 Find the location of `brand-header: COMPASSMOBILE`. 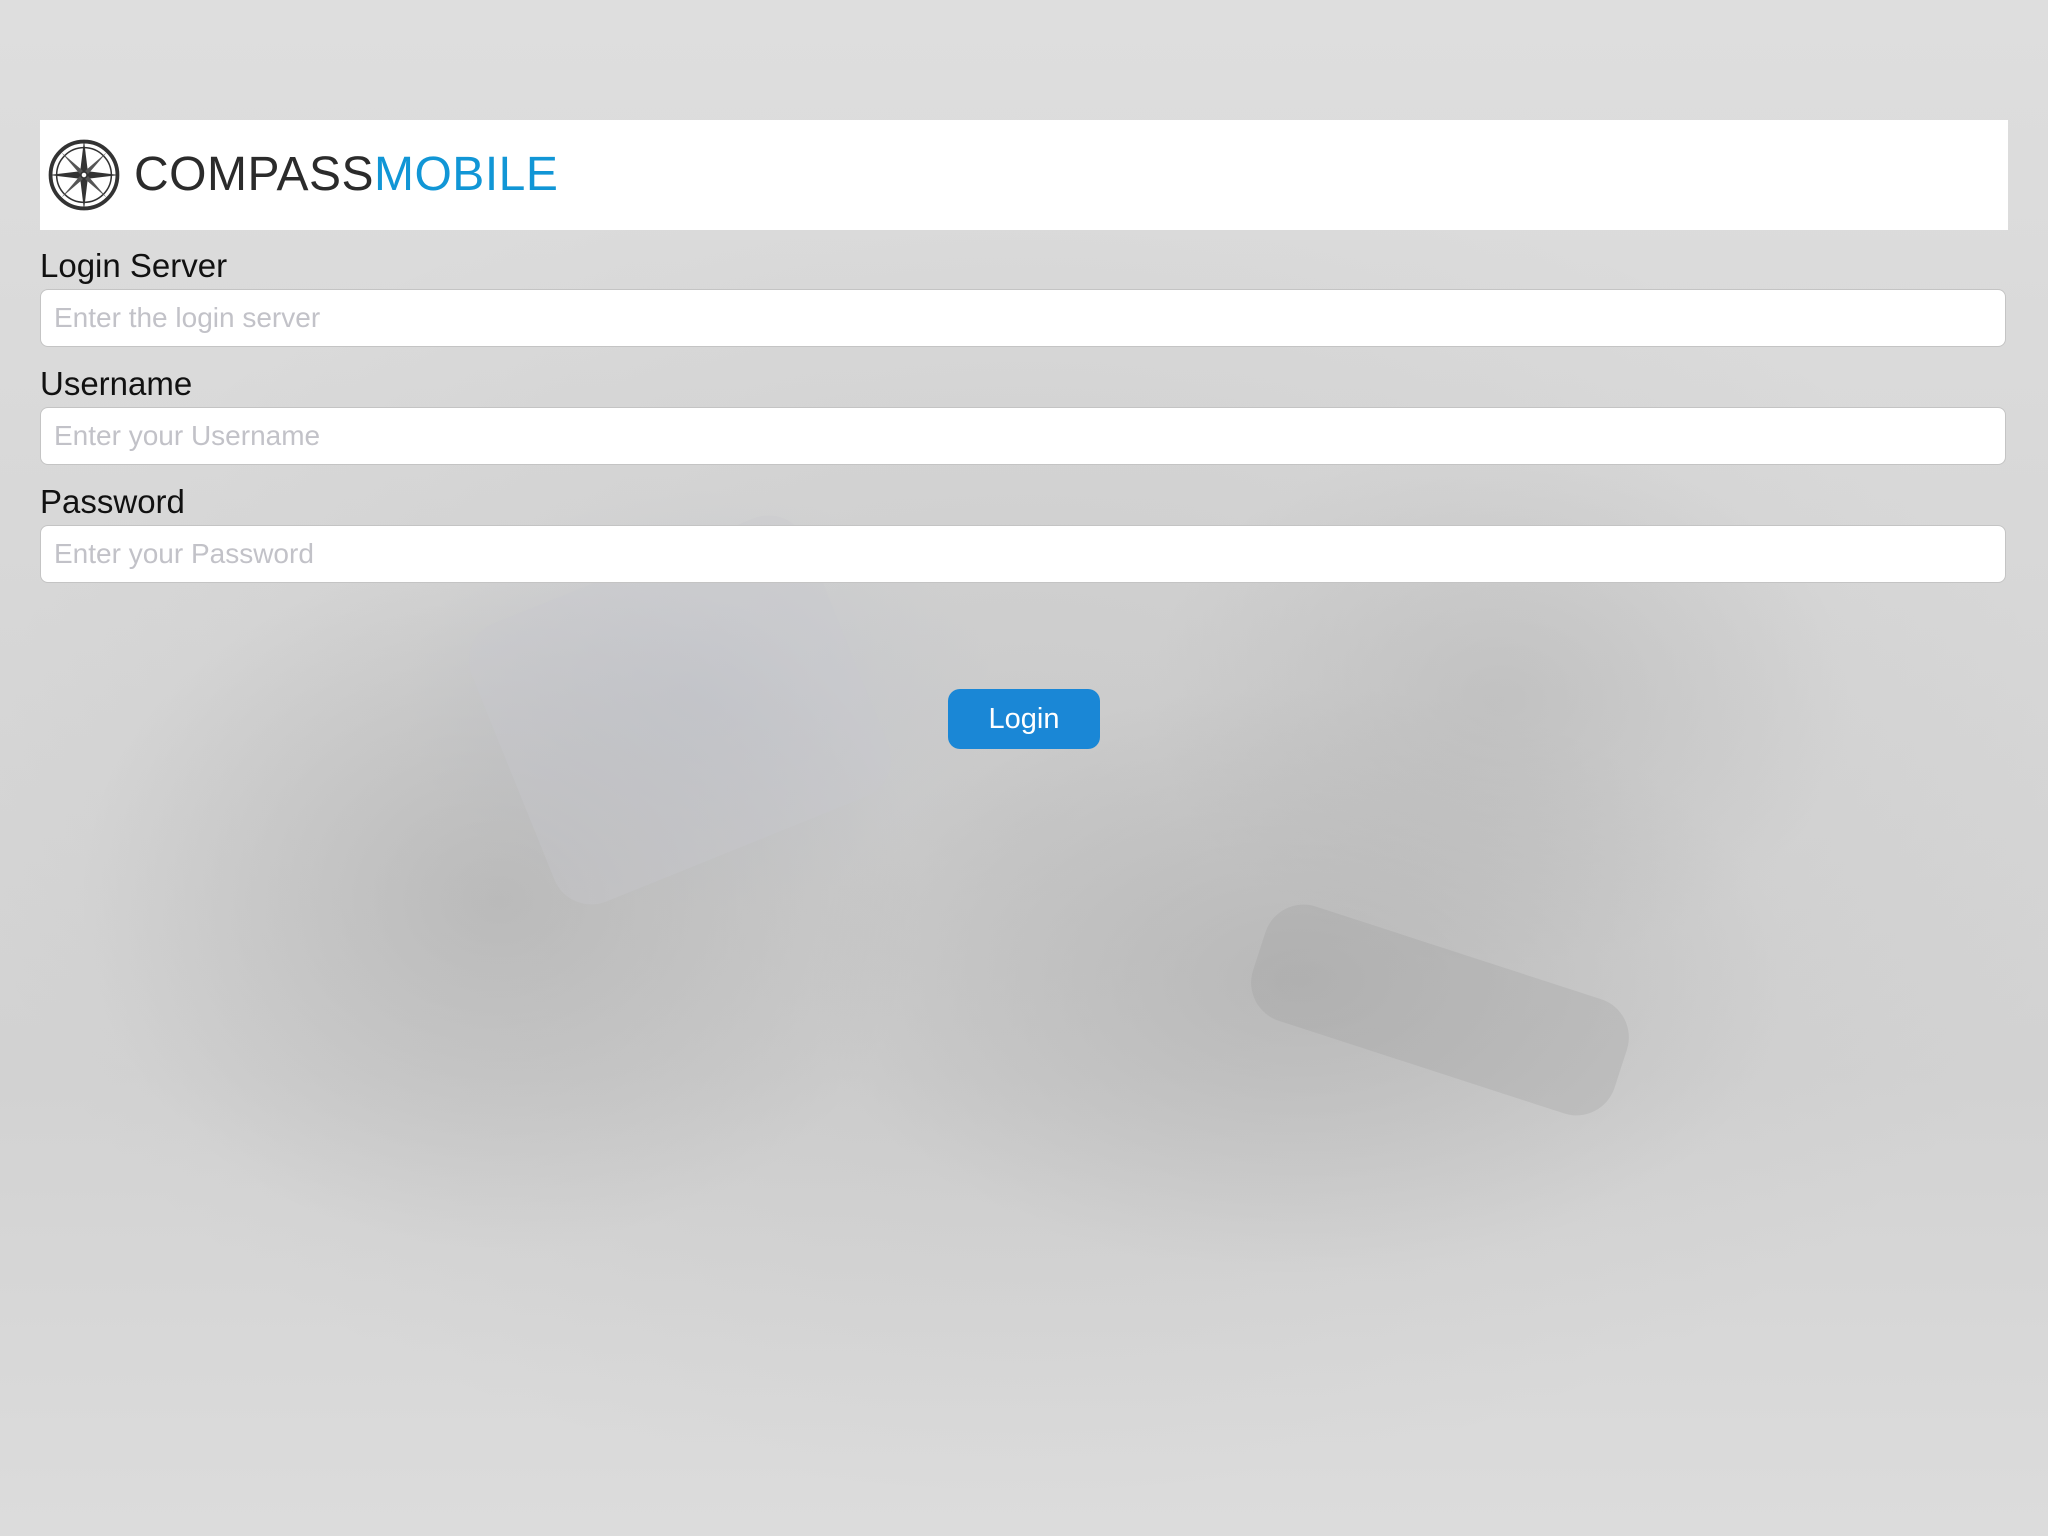

brand-header: COMPASSMOBILE is located at coordinates (1024, 175).